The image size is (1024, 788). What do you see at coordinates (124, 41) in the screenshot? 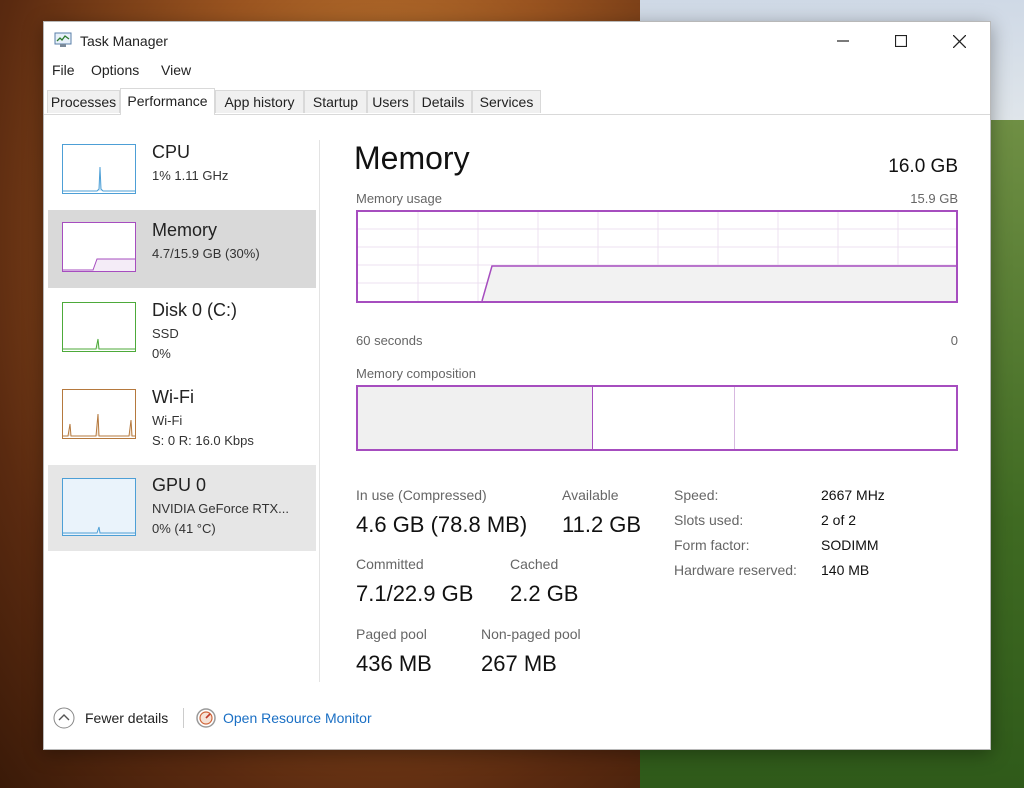
I see `window-title: Task Manager` at bounding box center [124, 41].